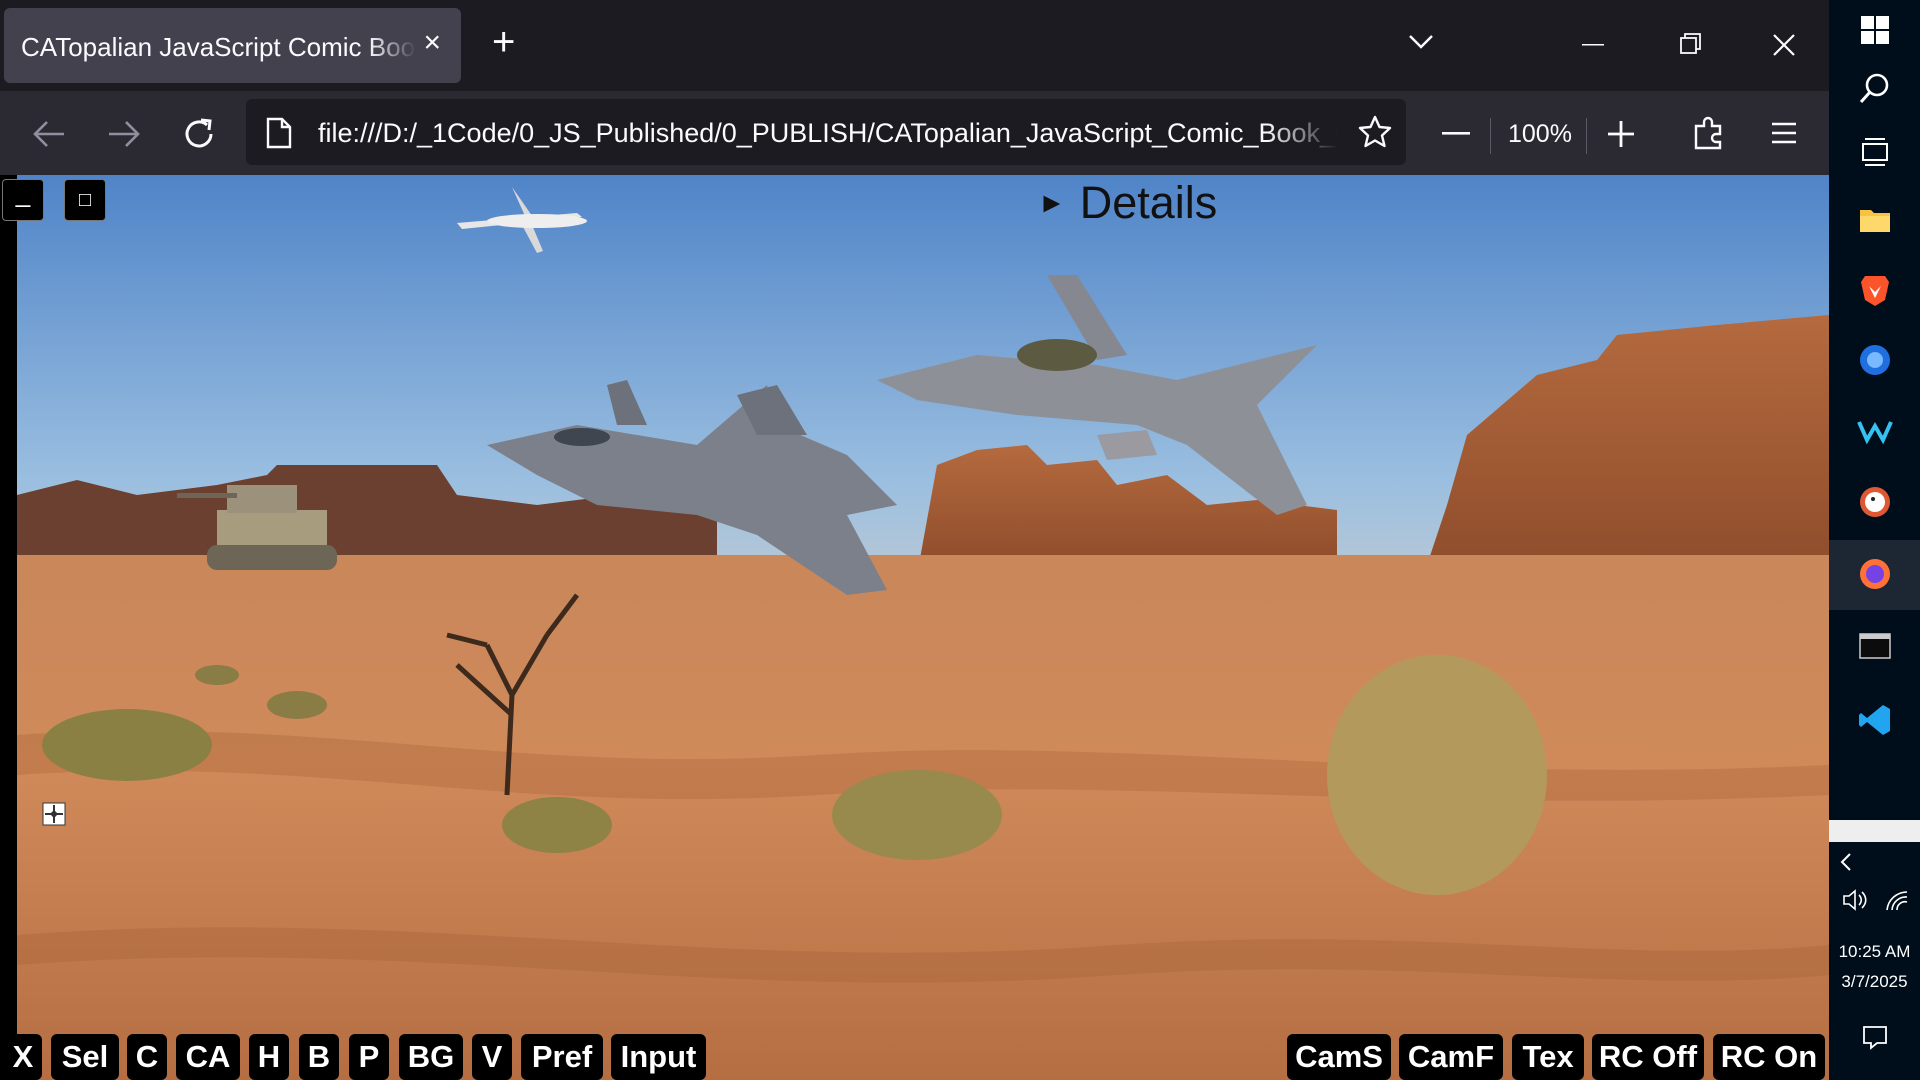 This screenshot has height=1080, width=1920. What do you see at coordinates (1875, 430) in the screenshot?
I see `waterfox-icon` at bounding box center [1875, 430].